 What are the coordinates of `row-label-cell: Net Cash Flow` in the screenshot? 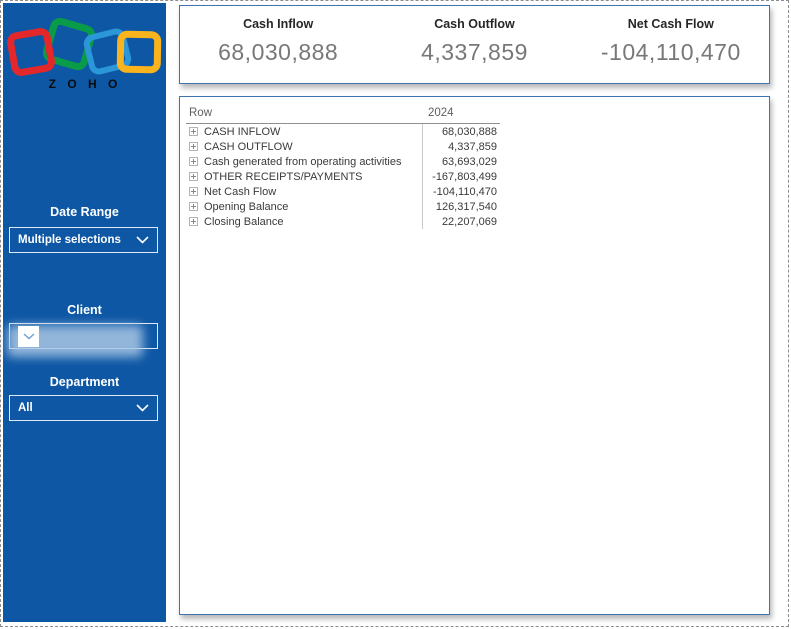 It's located at (304, 191).